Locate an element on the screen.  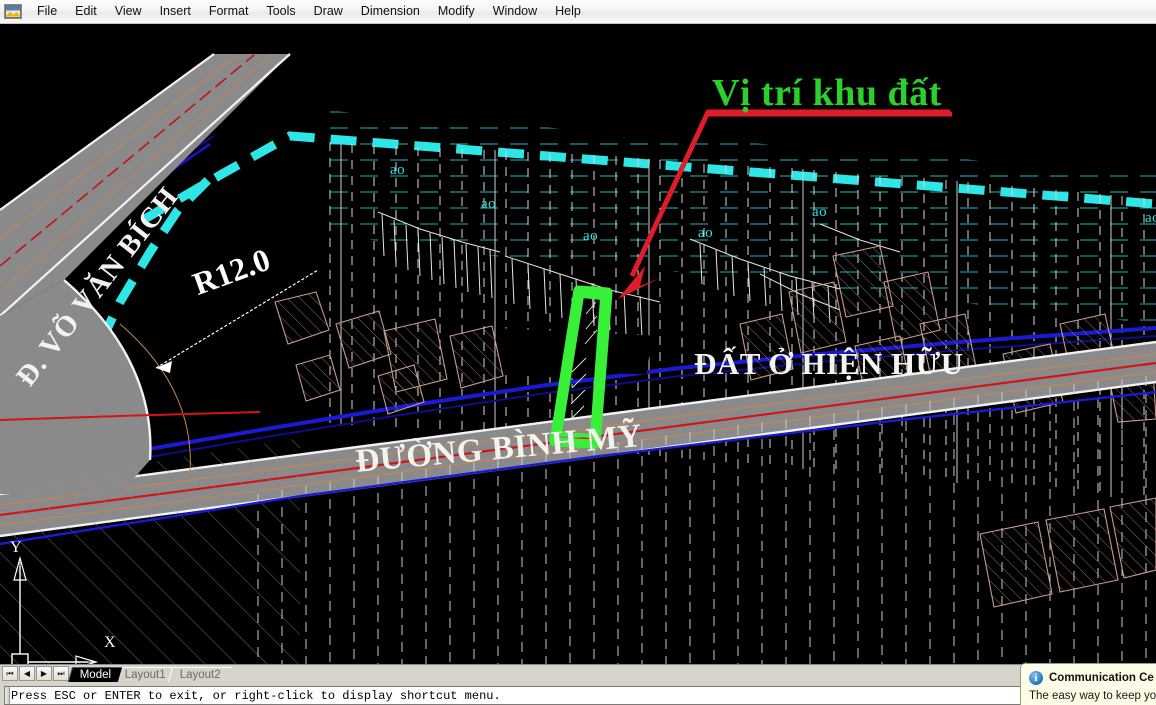
layout-tab-strip: ⏮ ◀ ▶ ⏭ Model Layout1 Layout2 is located at coordinates (578, 673).